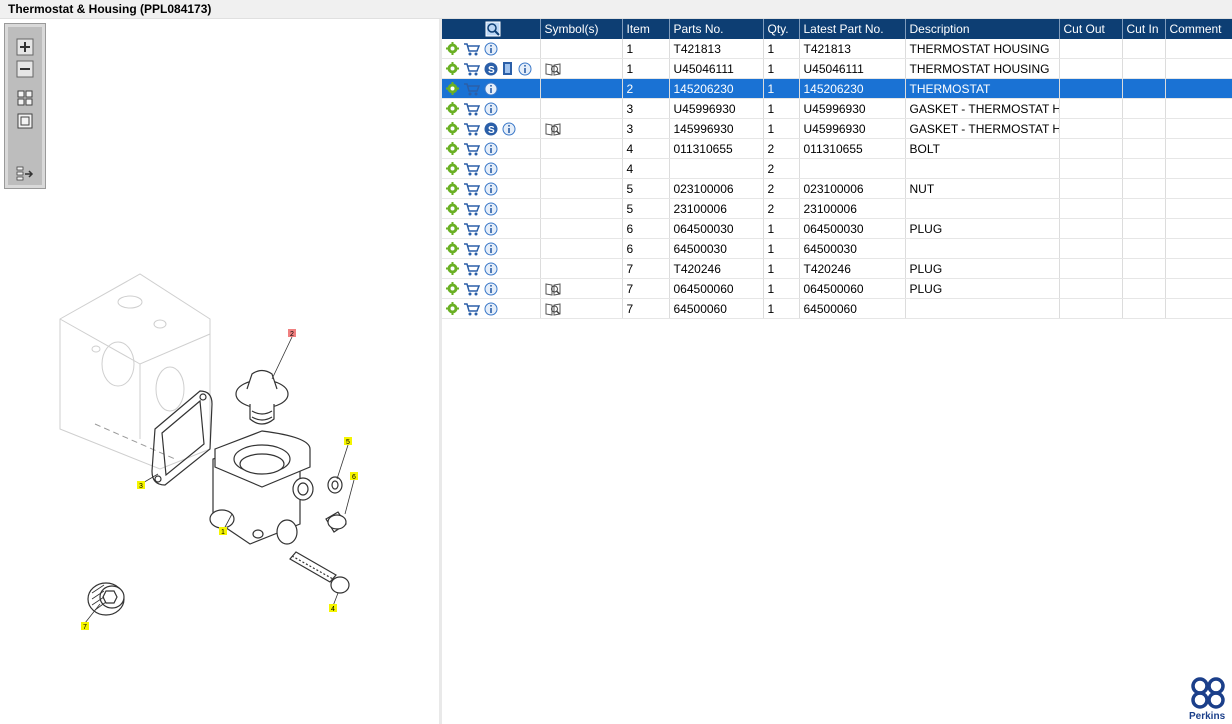 Image resolution: width=1232 pixels, height=724 pixels. Describe the element at coordinates (292, 333) in the screenshot. I see `callout-2: 2` at that location.